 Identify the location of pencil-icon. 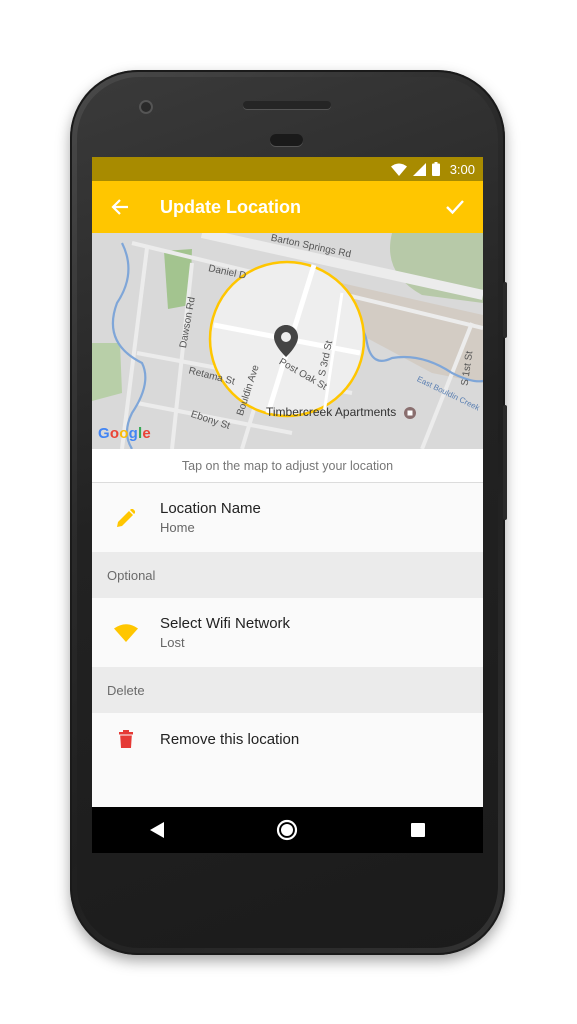
(126, 517).